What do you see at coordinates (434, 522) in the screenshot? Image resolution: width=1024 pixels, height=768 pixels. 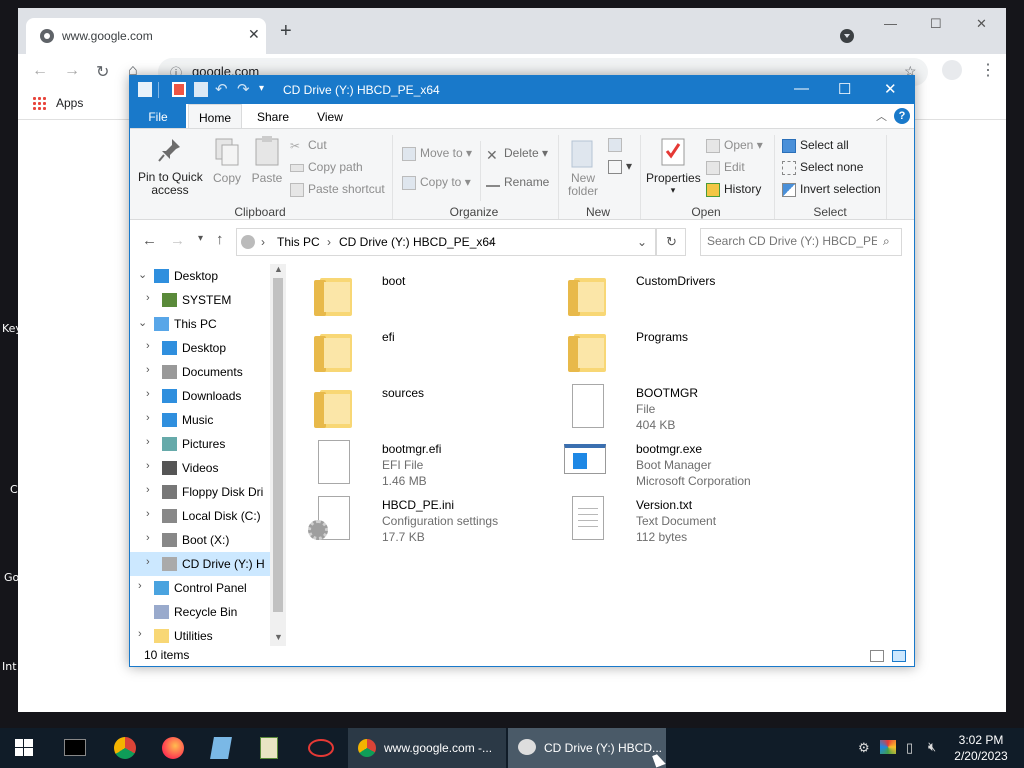 I see `file-item: HBCD_PE.ini Configuration settings 17.7 KB` at bounding box center [434, 522].